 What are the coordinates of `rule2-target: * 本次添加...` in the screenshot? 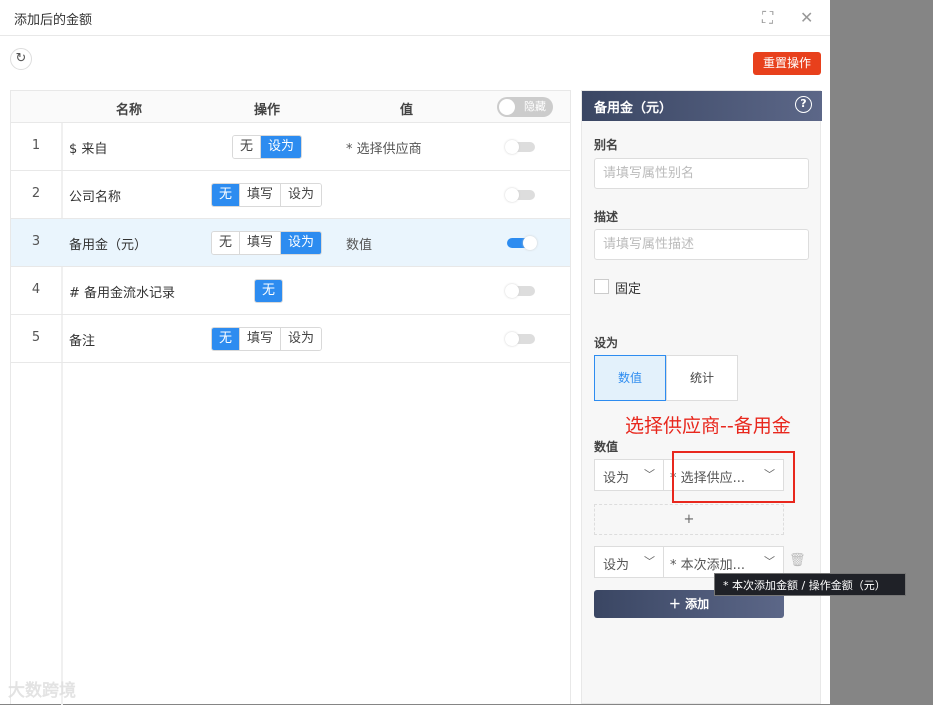 It's located at (708, 565).